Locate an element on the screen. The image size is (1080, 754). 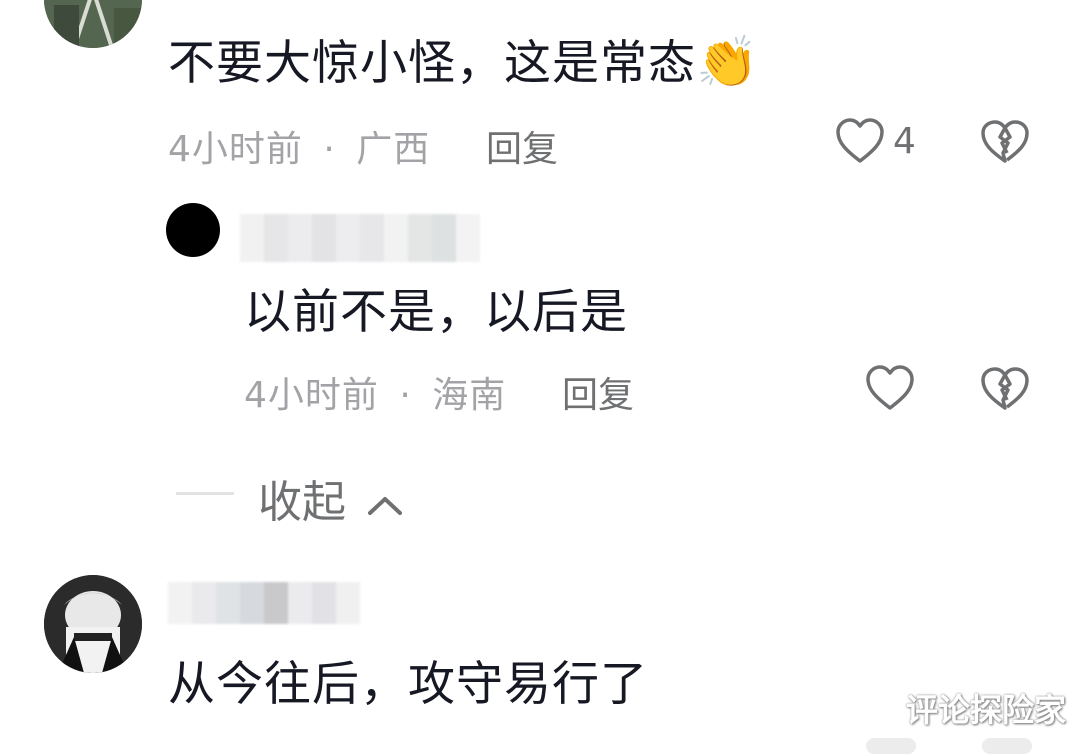
reply-meta: 4小时前 · 海南 is located at coordinates (375, 392).